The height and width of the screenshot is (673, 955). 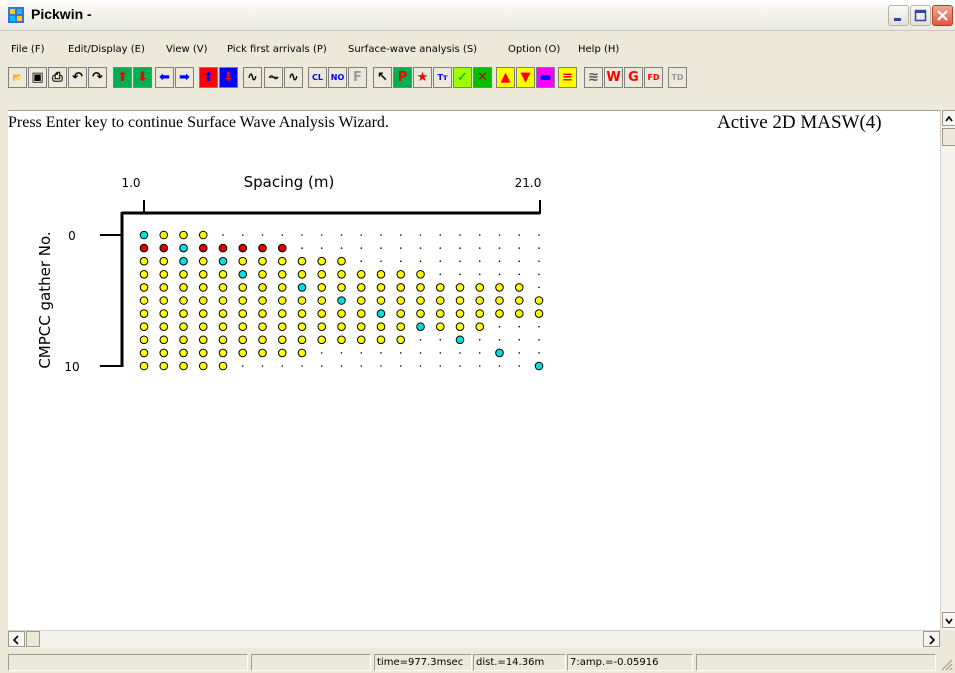 I want to click on scroll-down-button, so click(x=948, y=620).